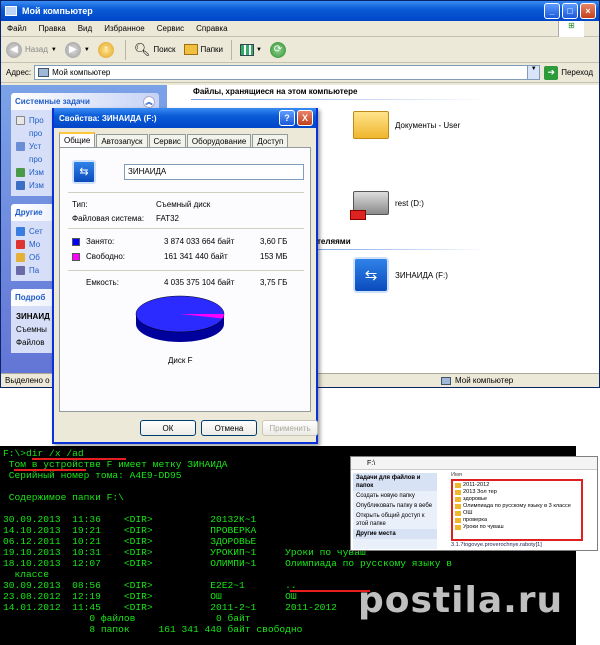 This screenshot has width=600, height=645. What do you see at coordinates (406, 125) in the screenshot?
I see `documents-folder-item: Документы - User` at bounding box center [406, 125].